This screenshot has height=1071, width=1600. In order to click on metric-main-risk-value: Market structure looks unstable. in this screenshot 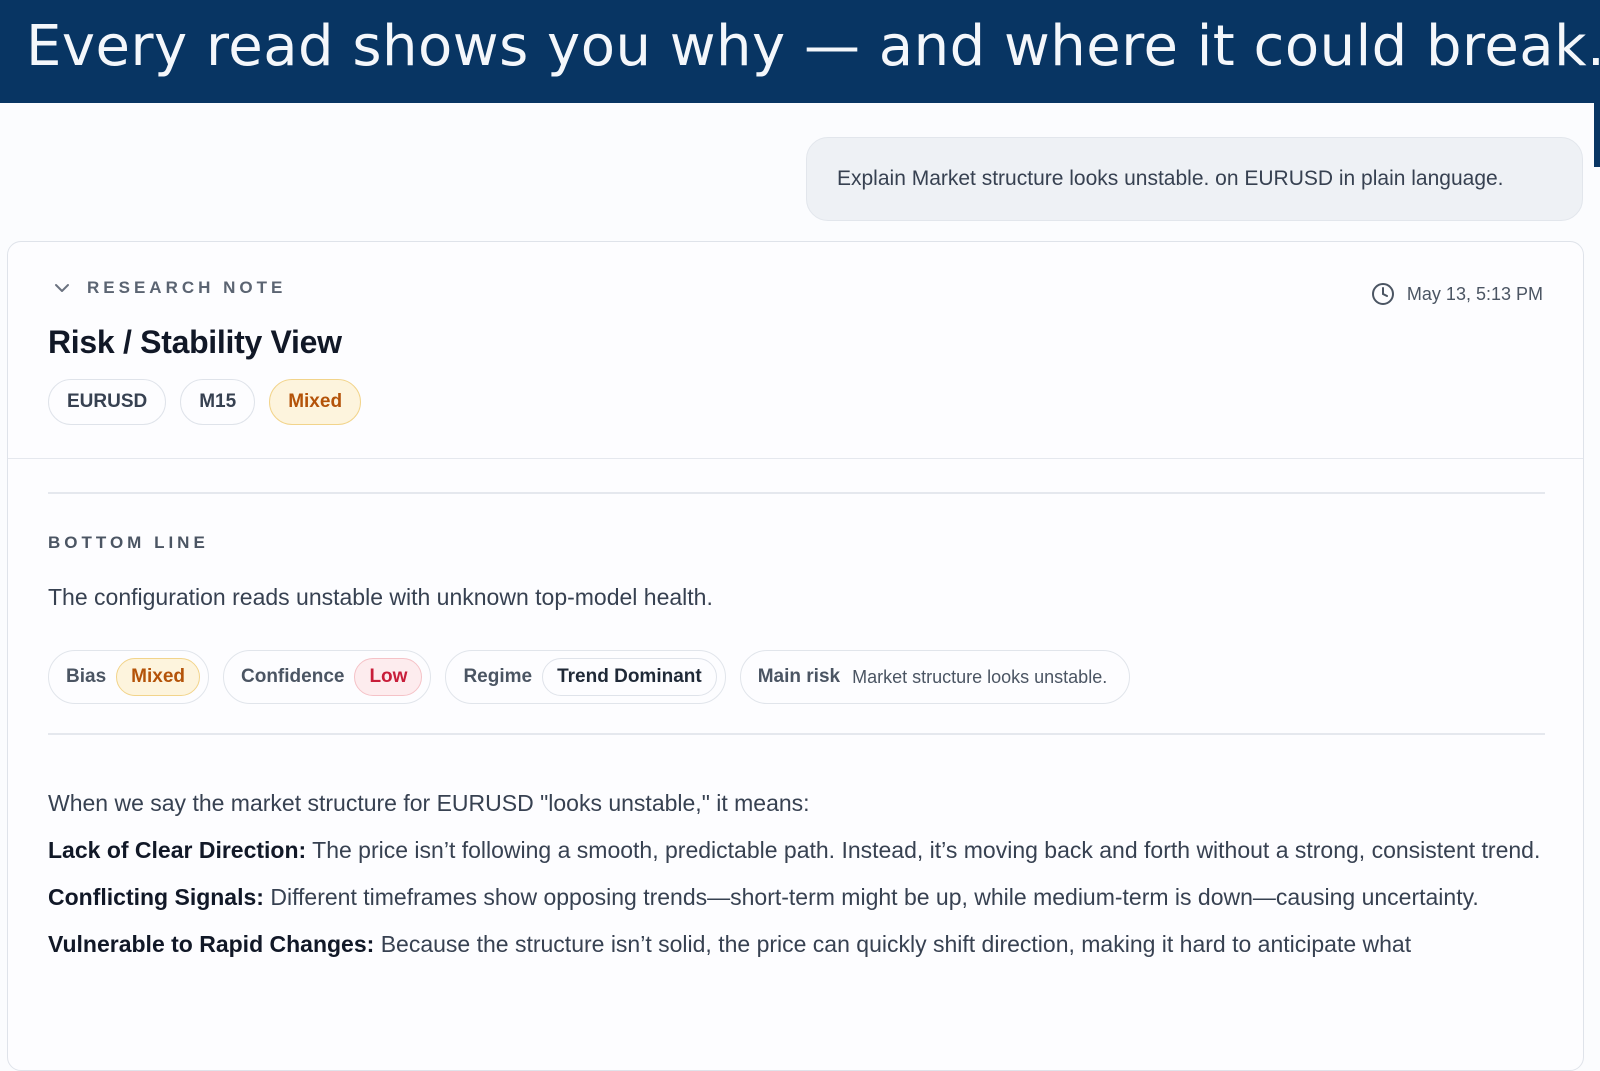, I will do `click(980, 676)`.